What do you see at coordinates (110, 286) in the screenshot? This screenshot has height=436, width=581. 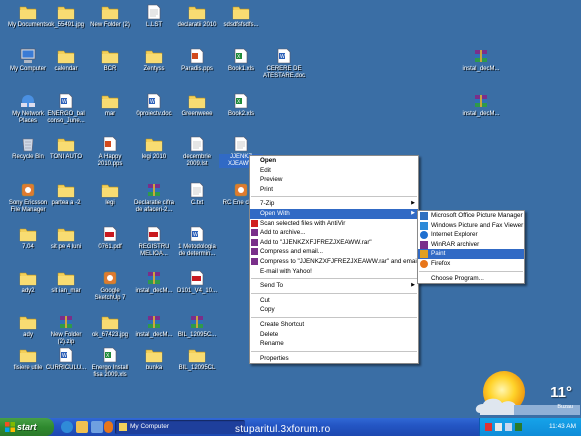 I see `desktop-icon: Google SketchUp 7` at bounding box center [110, 286].